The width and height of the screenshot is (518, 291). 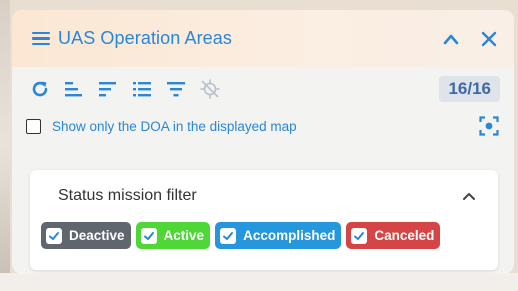 I want to click on map-background-bottom, so click(x=259, y=282).